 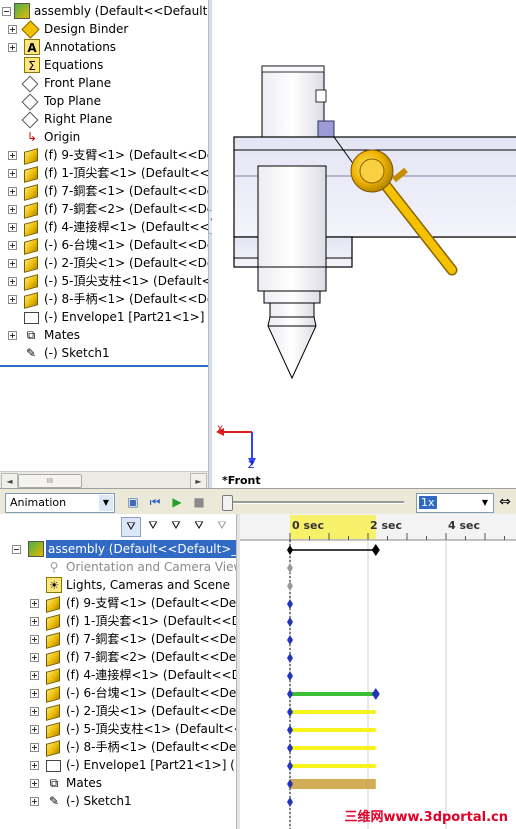 I want to click on tree-item: ⧉ Mates, so click(x=104, y=335).